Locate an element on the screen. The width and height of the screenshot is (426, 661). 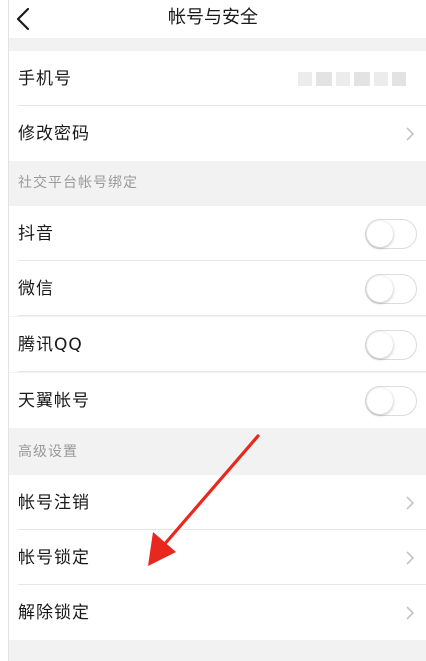
account-deactivate-label: 帐号注销 is located at coordinates (54, 503).